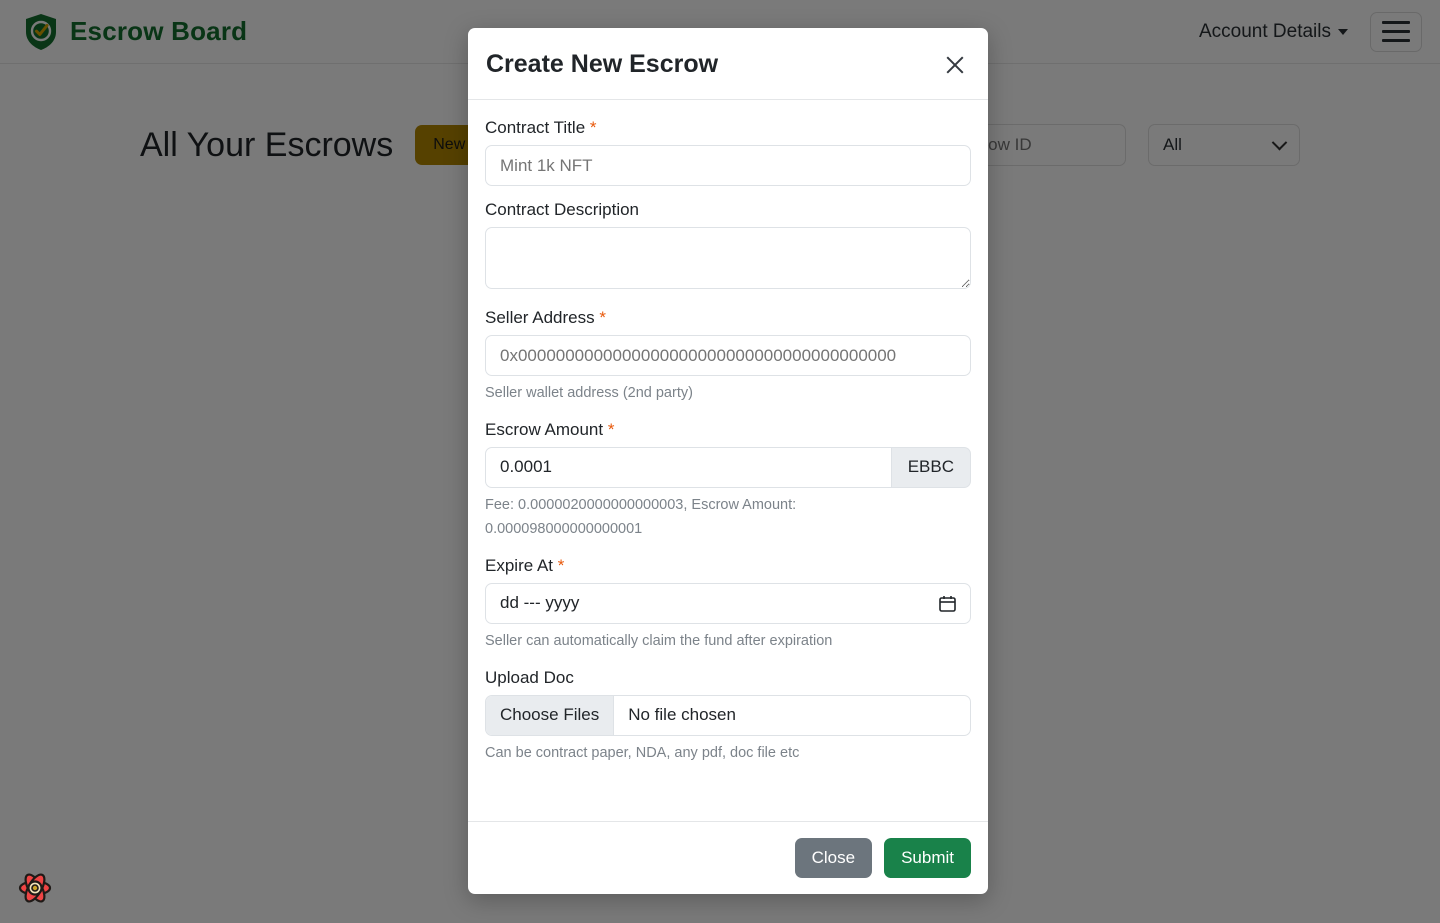  What do you see at coordinates (535, 127) in the screenshot?
I see `contract-title-label-text: Contract Title` at bounding box center [535, 127].